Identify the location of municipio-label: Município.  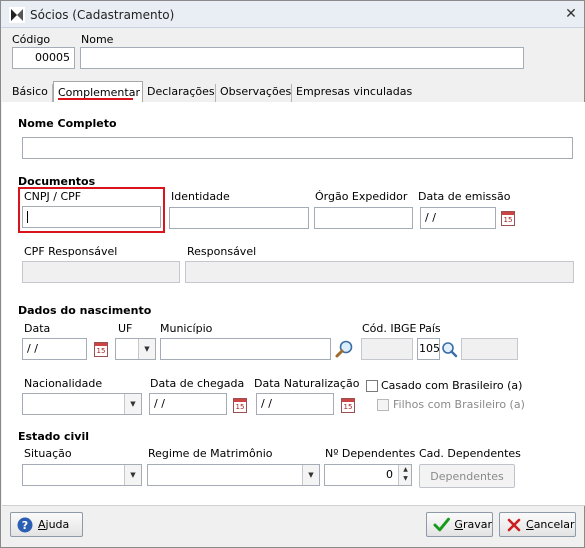
(186, 328).